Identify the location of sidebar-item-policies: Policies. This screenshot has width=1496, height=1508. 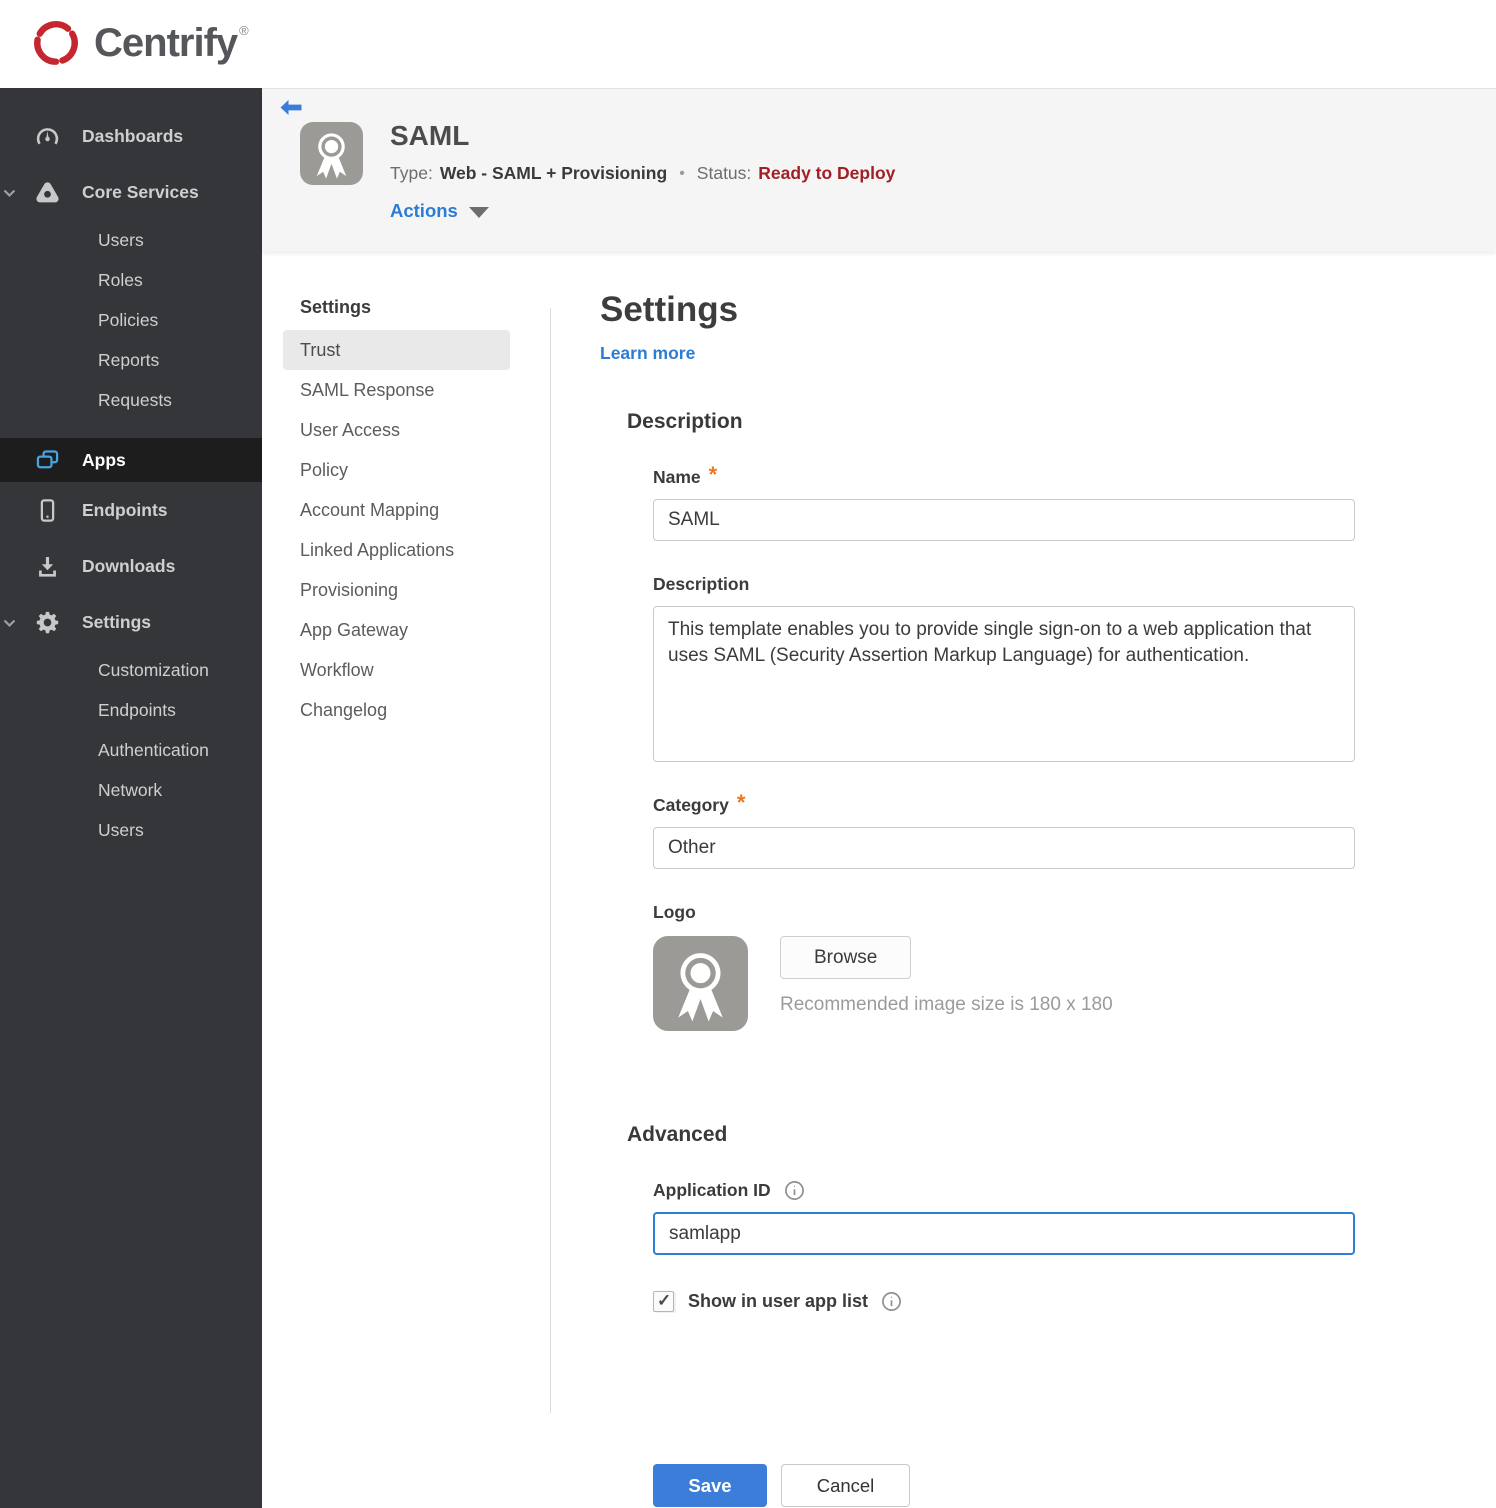
(131, 320).